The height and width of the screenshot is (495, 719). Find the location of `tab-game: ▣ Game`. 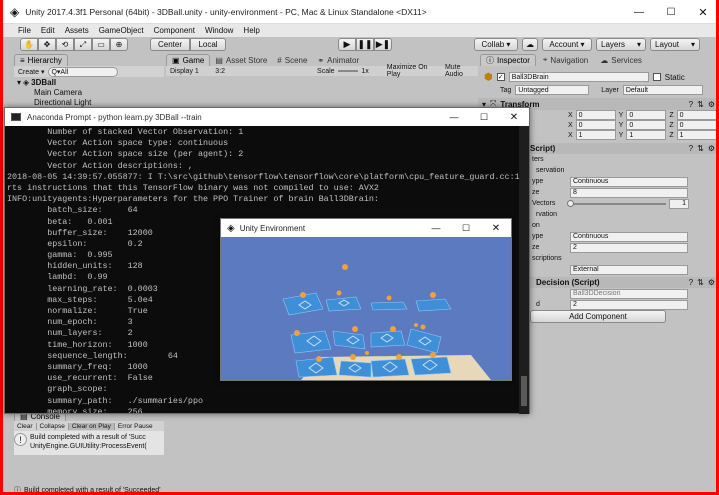

tab-game: ▣ Game is located at coordinates (188, 60).